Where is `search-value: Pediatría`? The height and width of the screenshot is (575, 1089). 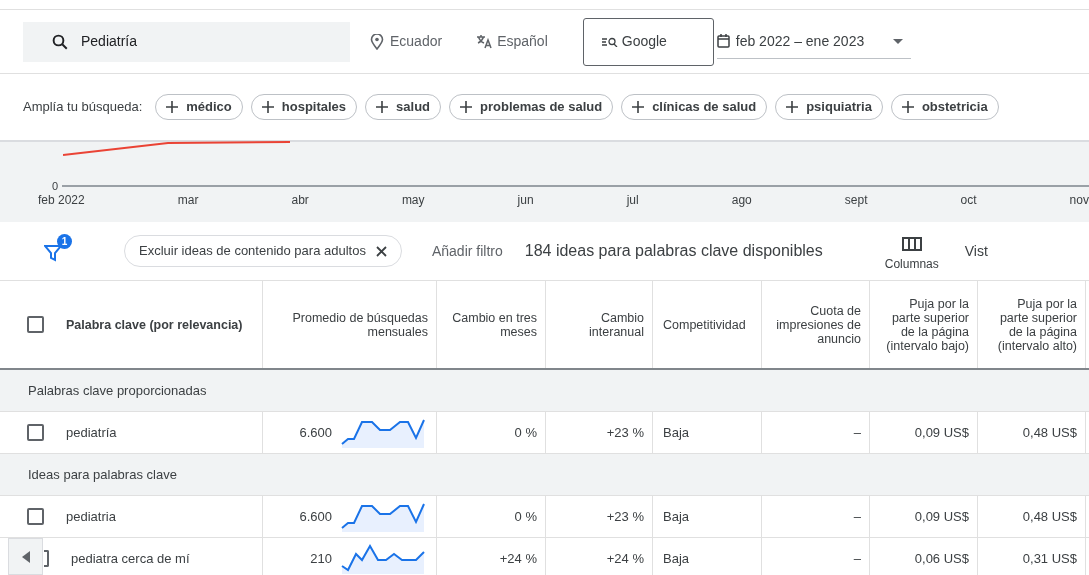 search-value: Pediatría is located at coordinates (109, 41).